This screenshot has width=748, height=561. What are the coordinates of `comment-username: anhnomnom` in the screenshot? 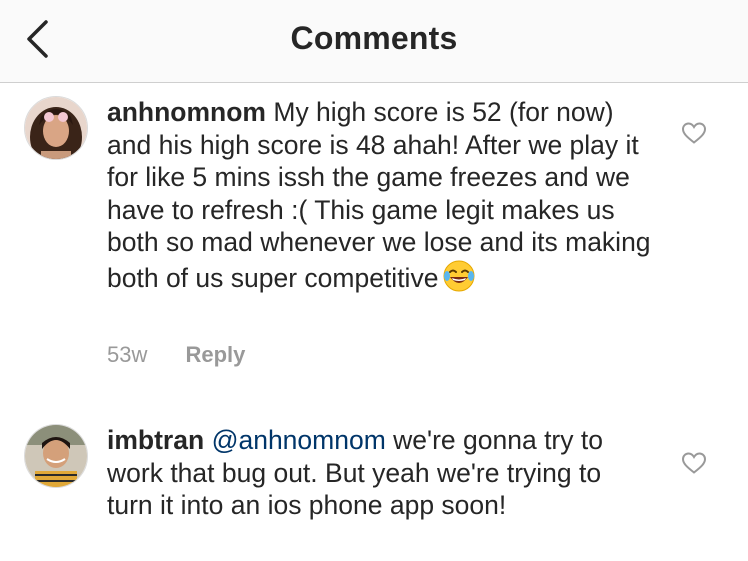 It's located at (186, 112).